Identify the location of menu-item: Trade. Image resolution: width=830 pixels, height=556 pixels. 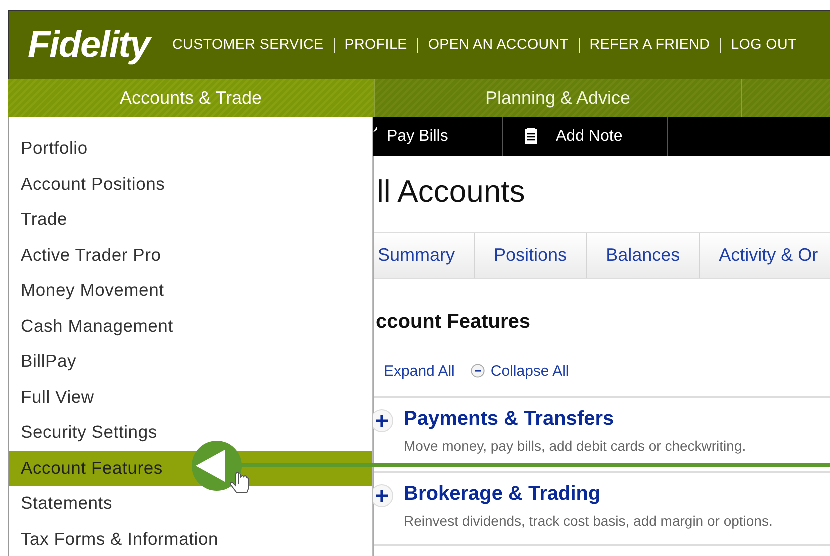
(190, 220).